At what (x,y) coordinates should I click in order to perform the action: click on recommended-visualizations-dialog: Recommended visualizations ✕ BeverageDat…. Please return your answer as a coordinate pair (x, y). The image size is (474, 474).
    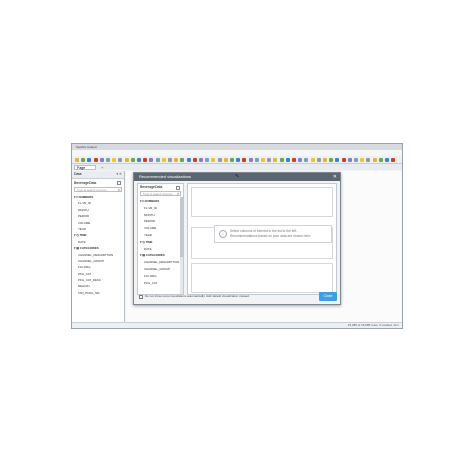
    Looking at the image, I should click on (237, 238).